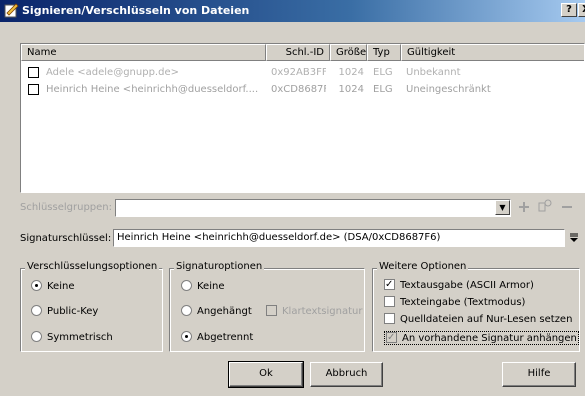 This screenshot has width=585, height=396. I want to click on chevron-down-icon, so click(574, 238).